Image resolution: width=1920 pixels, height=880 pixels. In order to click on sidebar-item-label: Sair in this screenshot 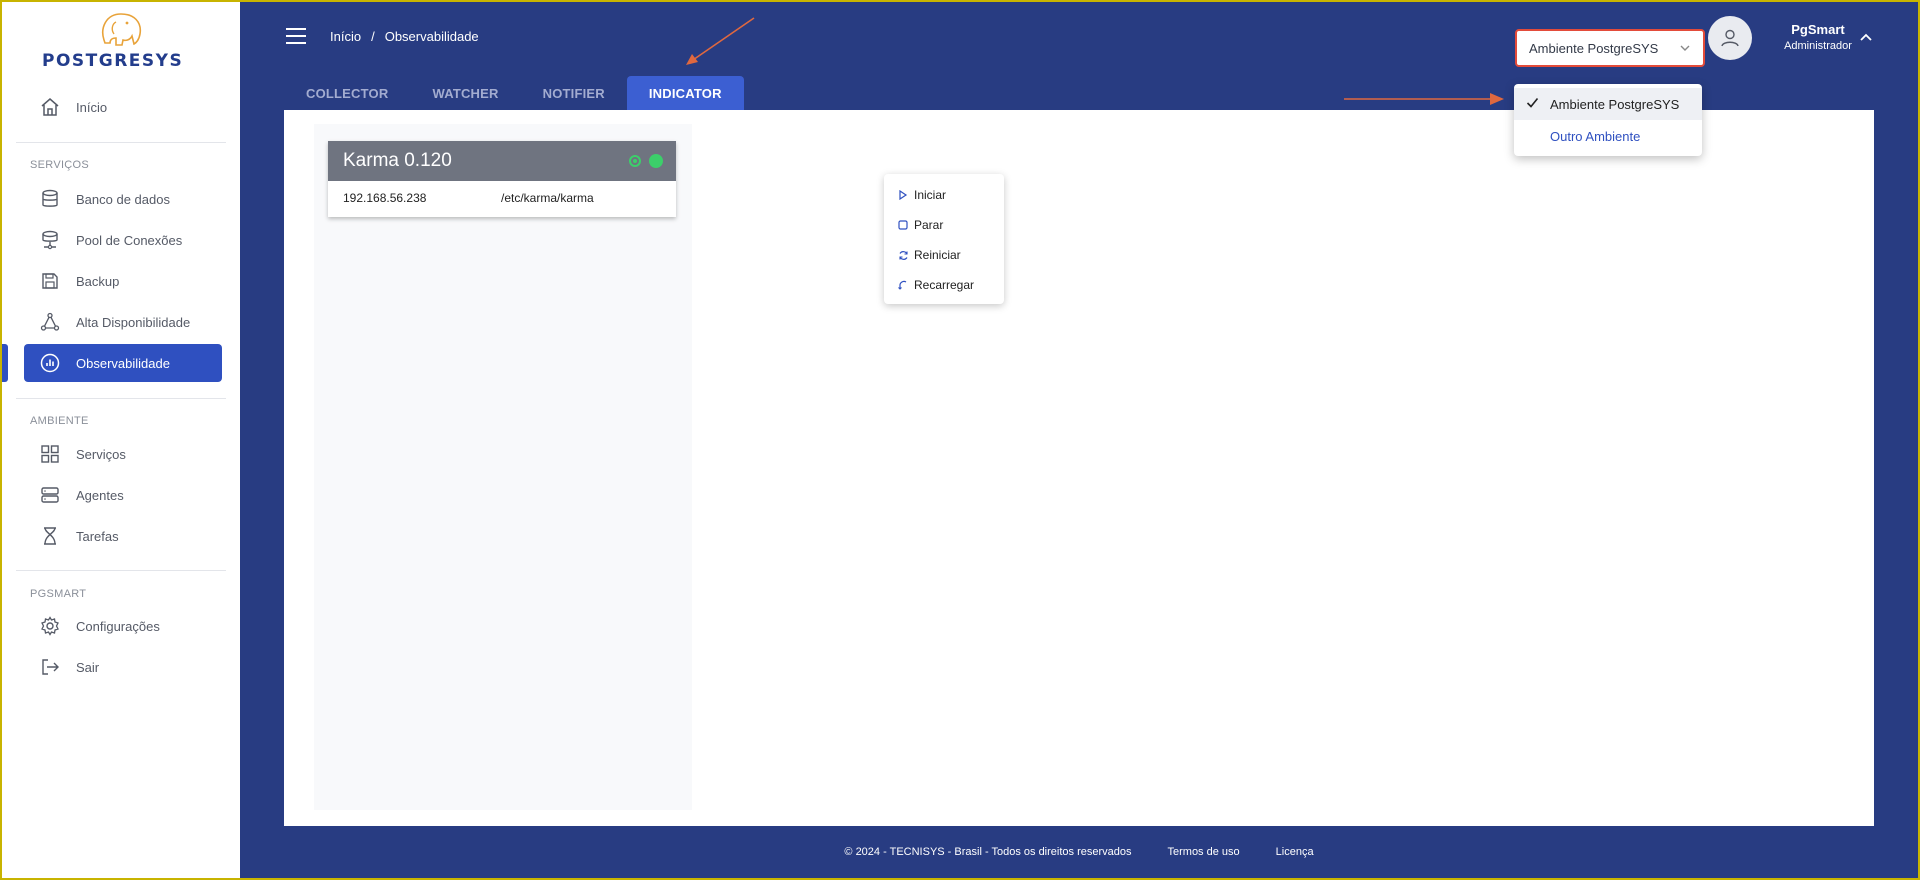, I will do `click(88, 667)`.